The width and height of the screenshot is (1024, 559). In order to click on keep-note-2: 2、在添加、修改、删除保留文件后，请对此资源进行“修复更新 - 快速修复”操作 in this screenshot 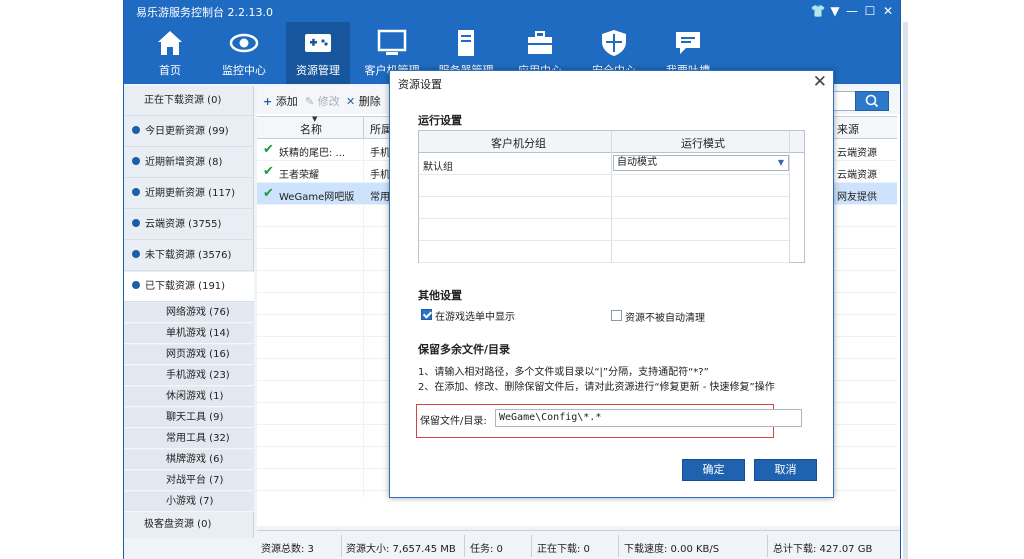, I will do `click(596, 387)`.